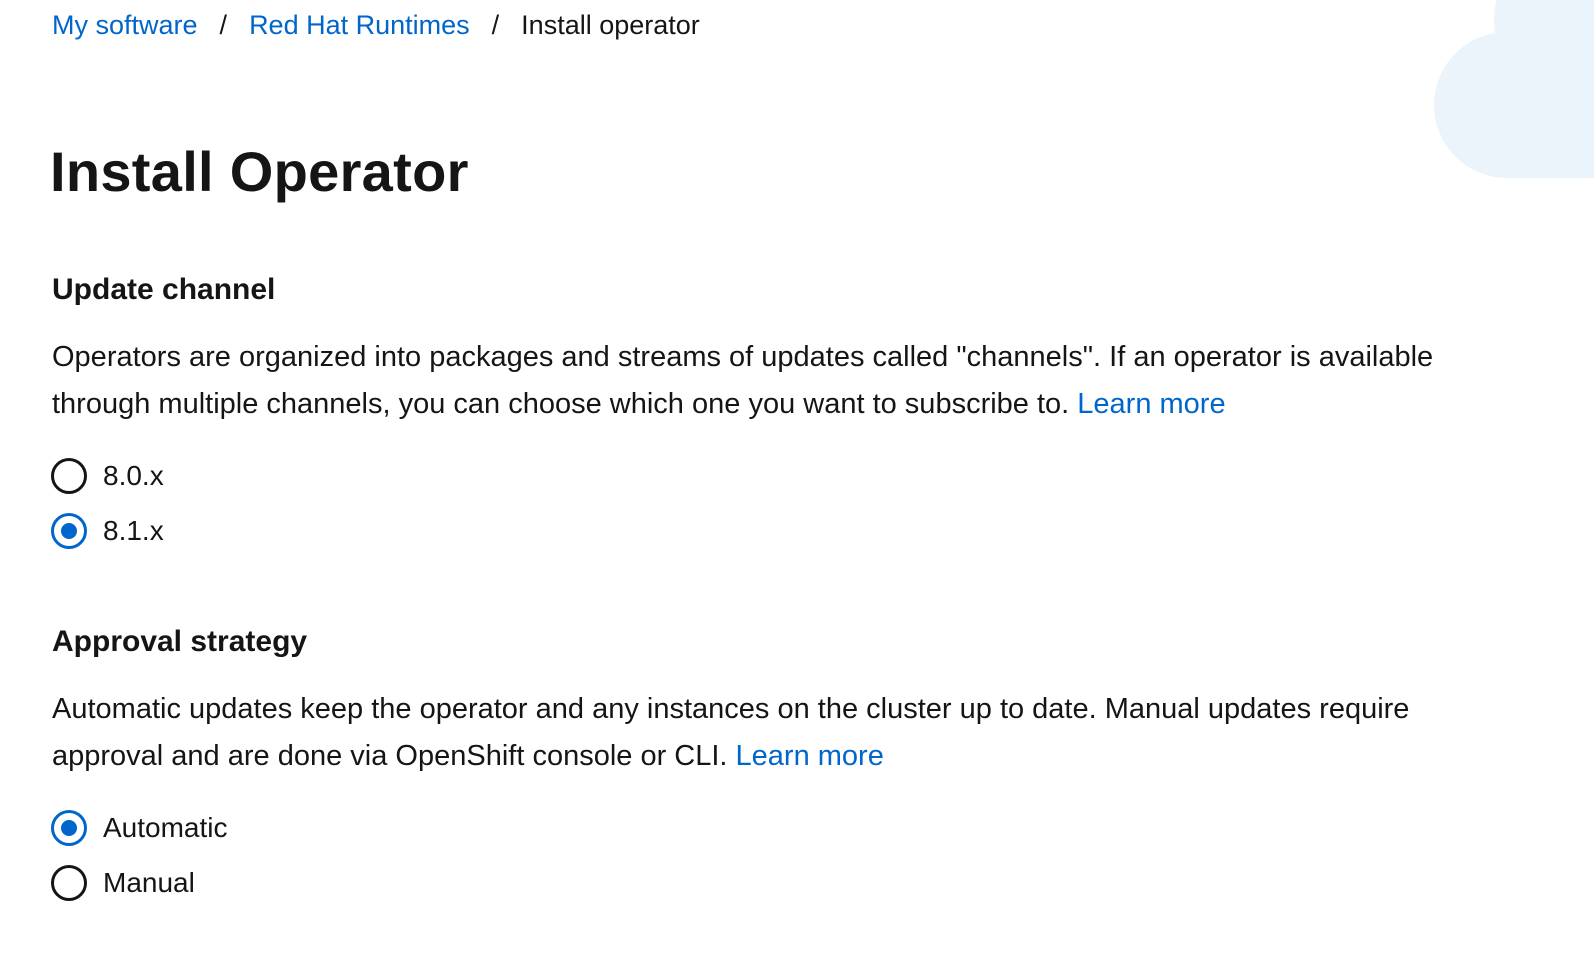  What do you see at coordinates (259, 171) in the screenshot?
I see `page-title: Install Operator` at bounding box center [259, 171].